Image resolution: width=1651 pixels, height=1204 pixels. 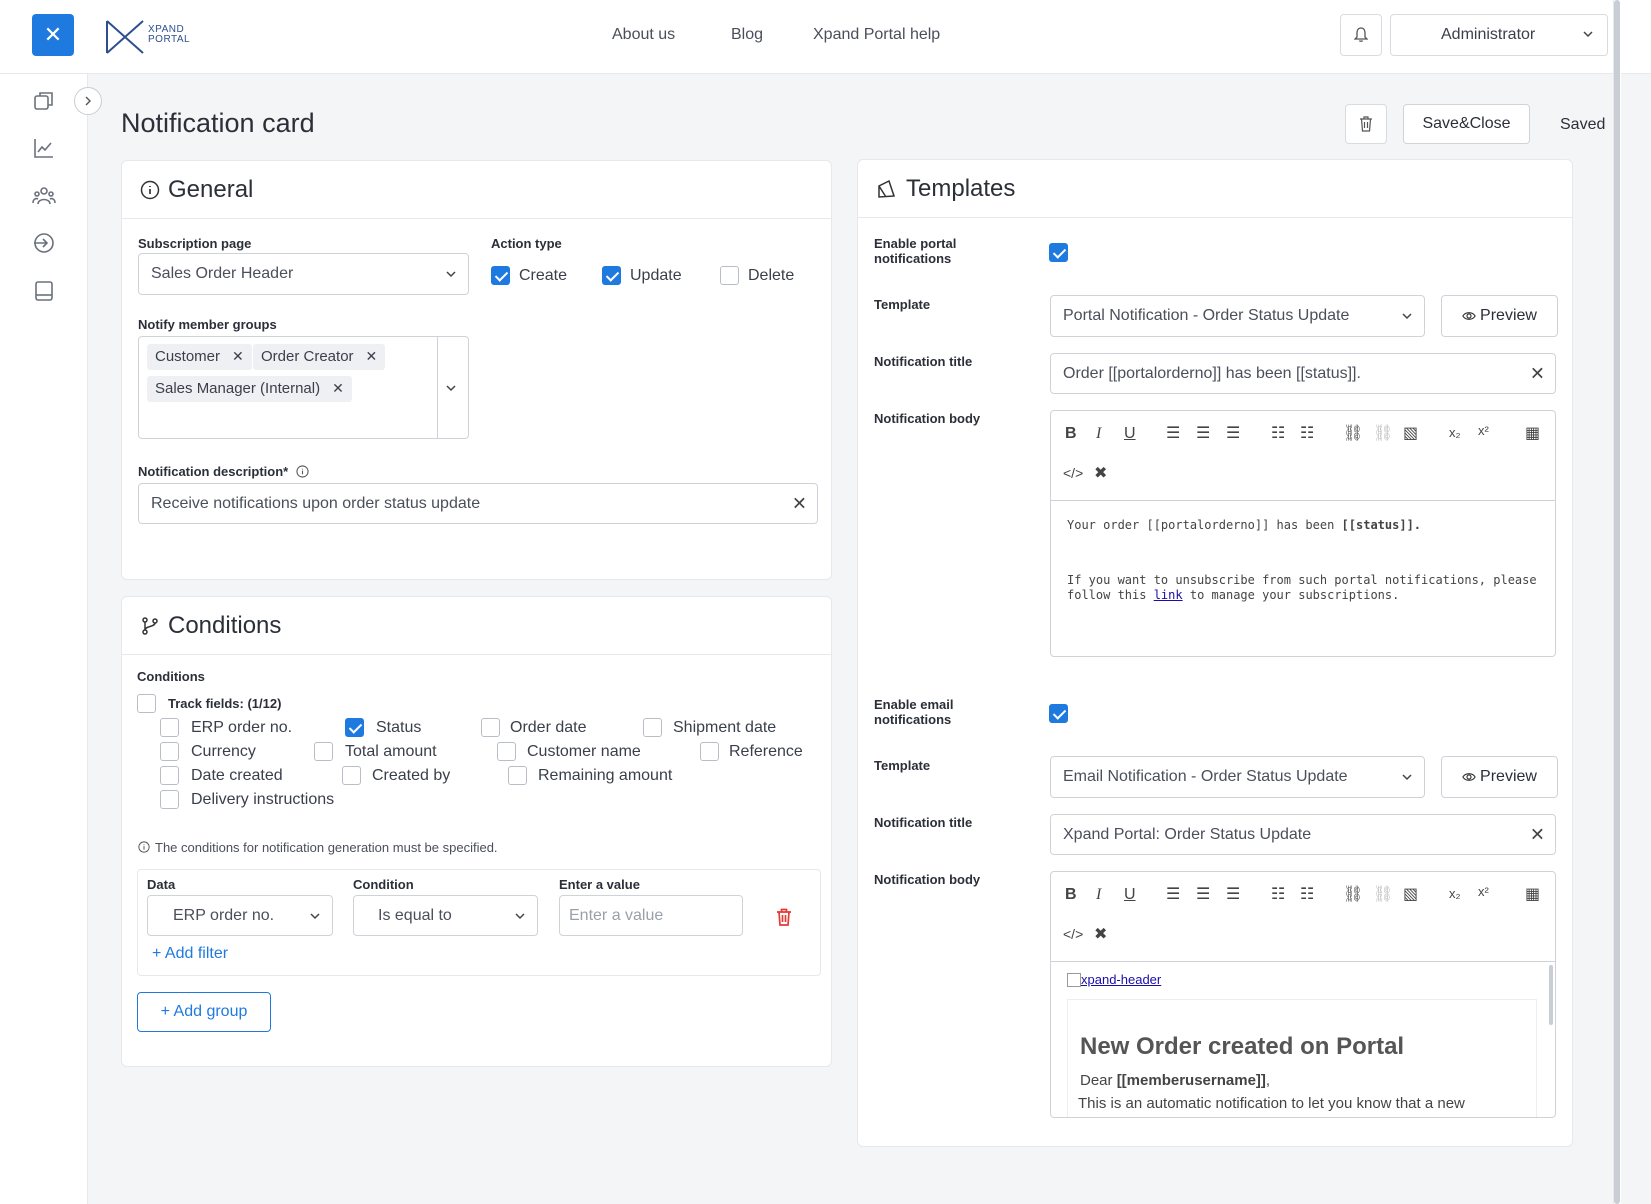 What do you see at coordinates (729, 275) in the screenshot?
I see `delete-checkbox` at bounding box center [729, 275].